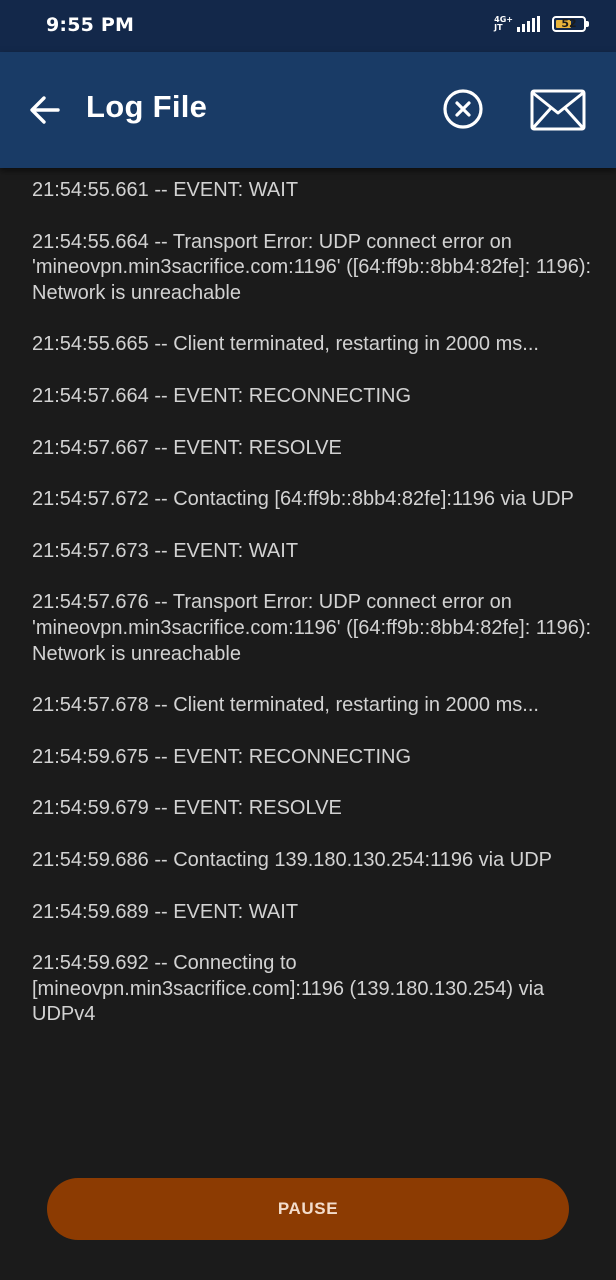 Image resolution: width=616 pixels, height=1280 pixels. I want to click on network-type-label: 4G+ JT, so click(503, 24).